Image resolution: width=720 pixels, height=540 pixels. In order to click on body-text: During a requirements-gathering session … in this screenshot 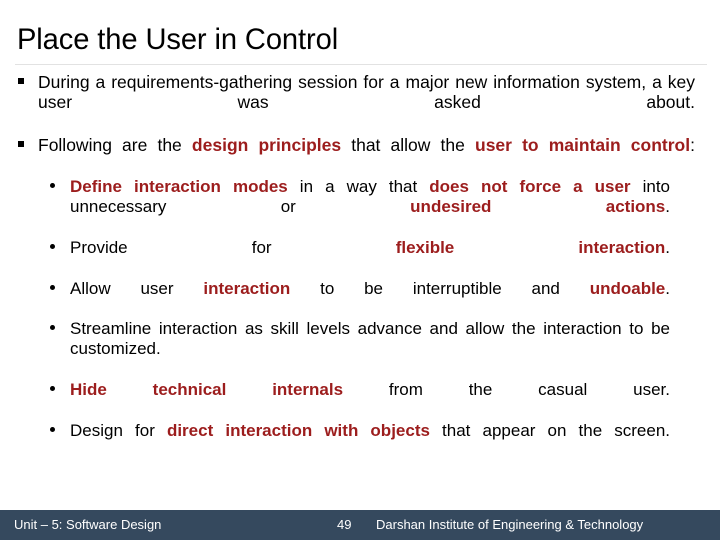, I will do `click(366, 92)`.